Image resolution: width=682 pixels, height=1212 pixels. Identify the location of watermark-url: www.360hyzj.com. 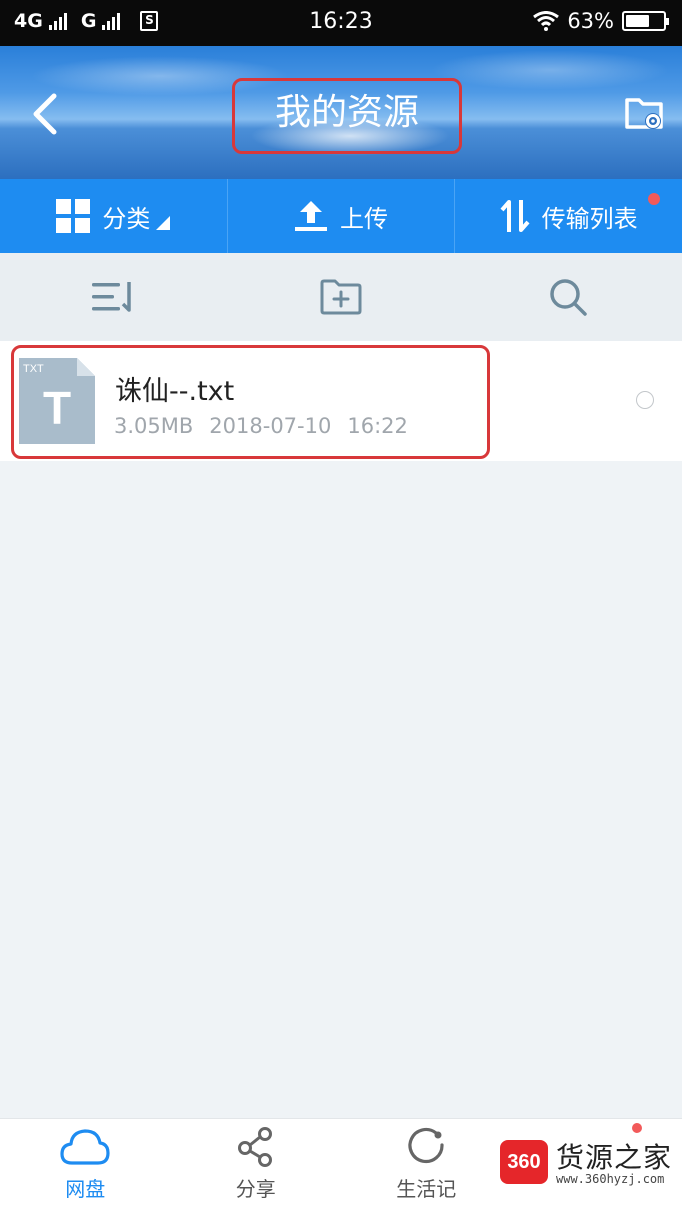
(610, 1179).